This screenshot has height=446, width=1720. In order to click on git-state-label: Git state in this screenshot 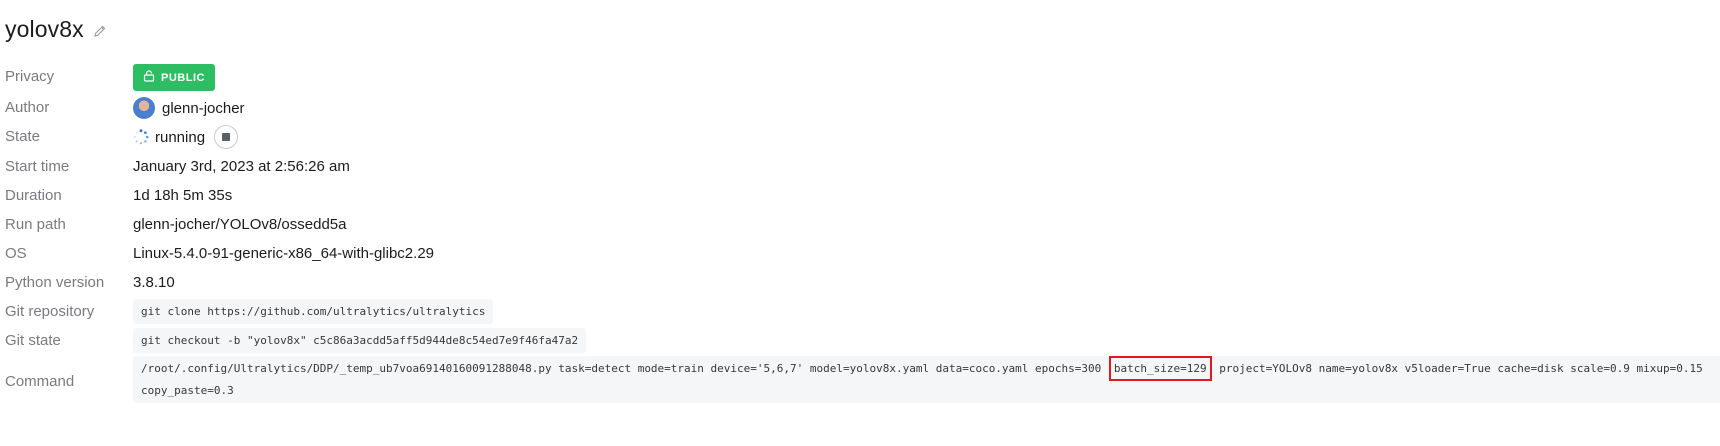, I will do `click(33, 340)`.